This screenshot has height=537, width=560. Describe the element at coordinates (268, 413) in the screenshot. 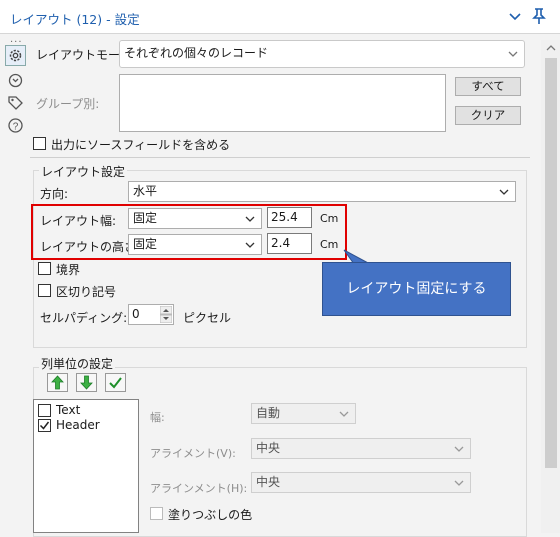

I see `column-width-value: 自動` at that location.